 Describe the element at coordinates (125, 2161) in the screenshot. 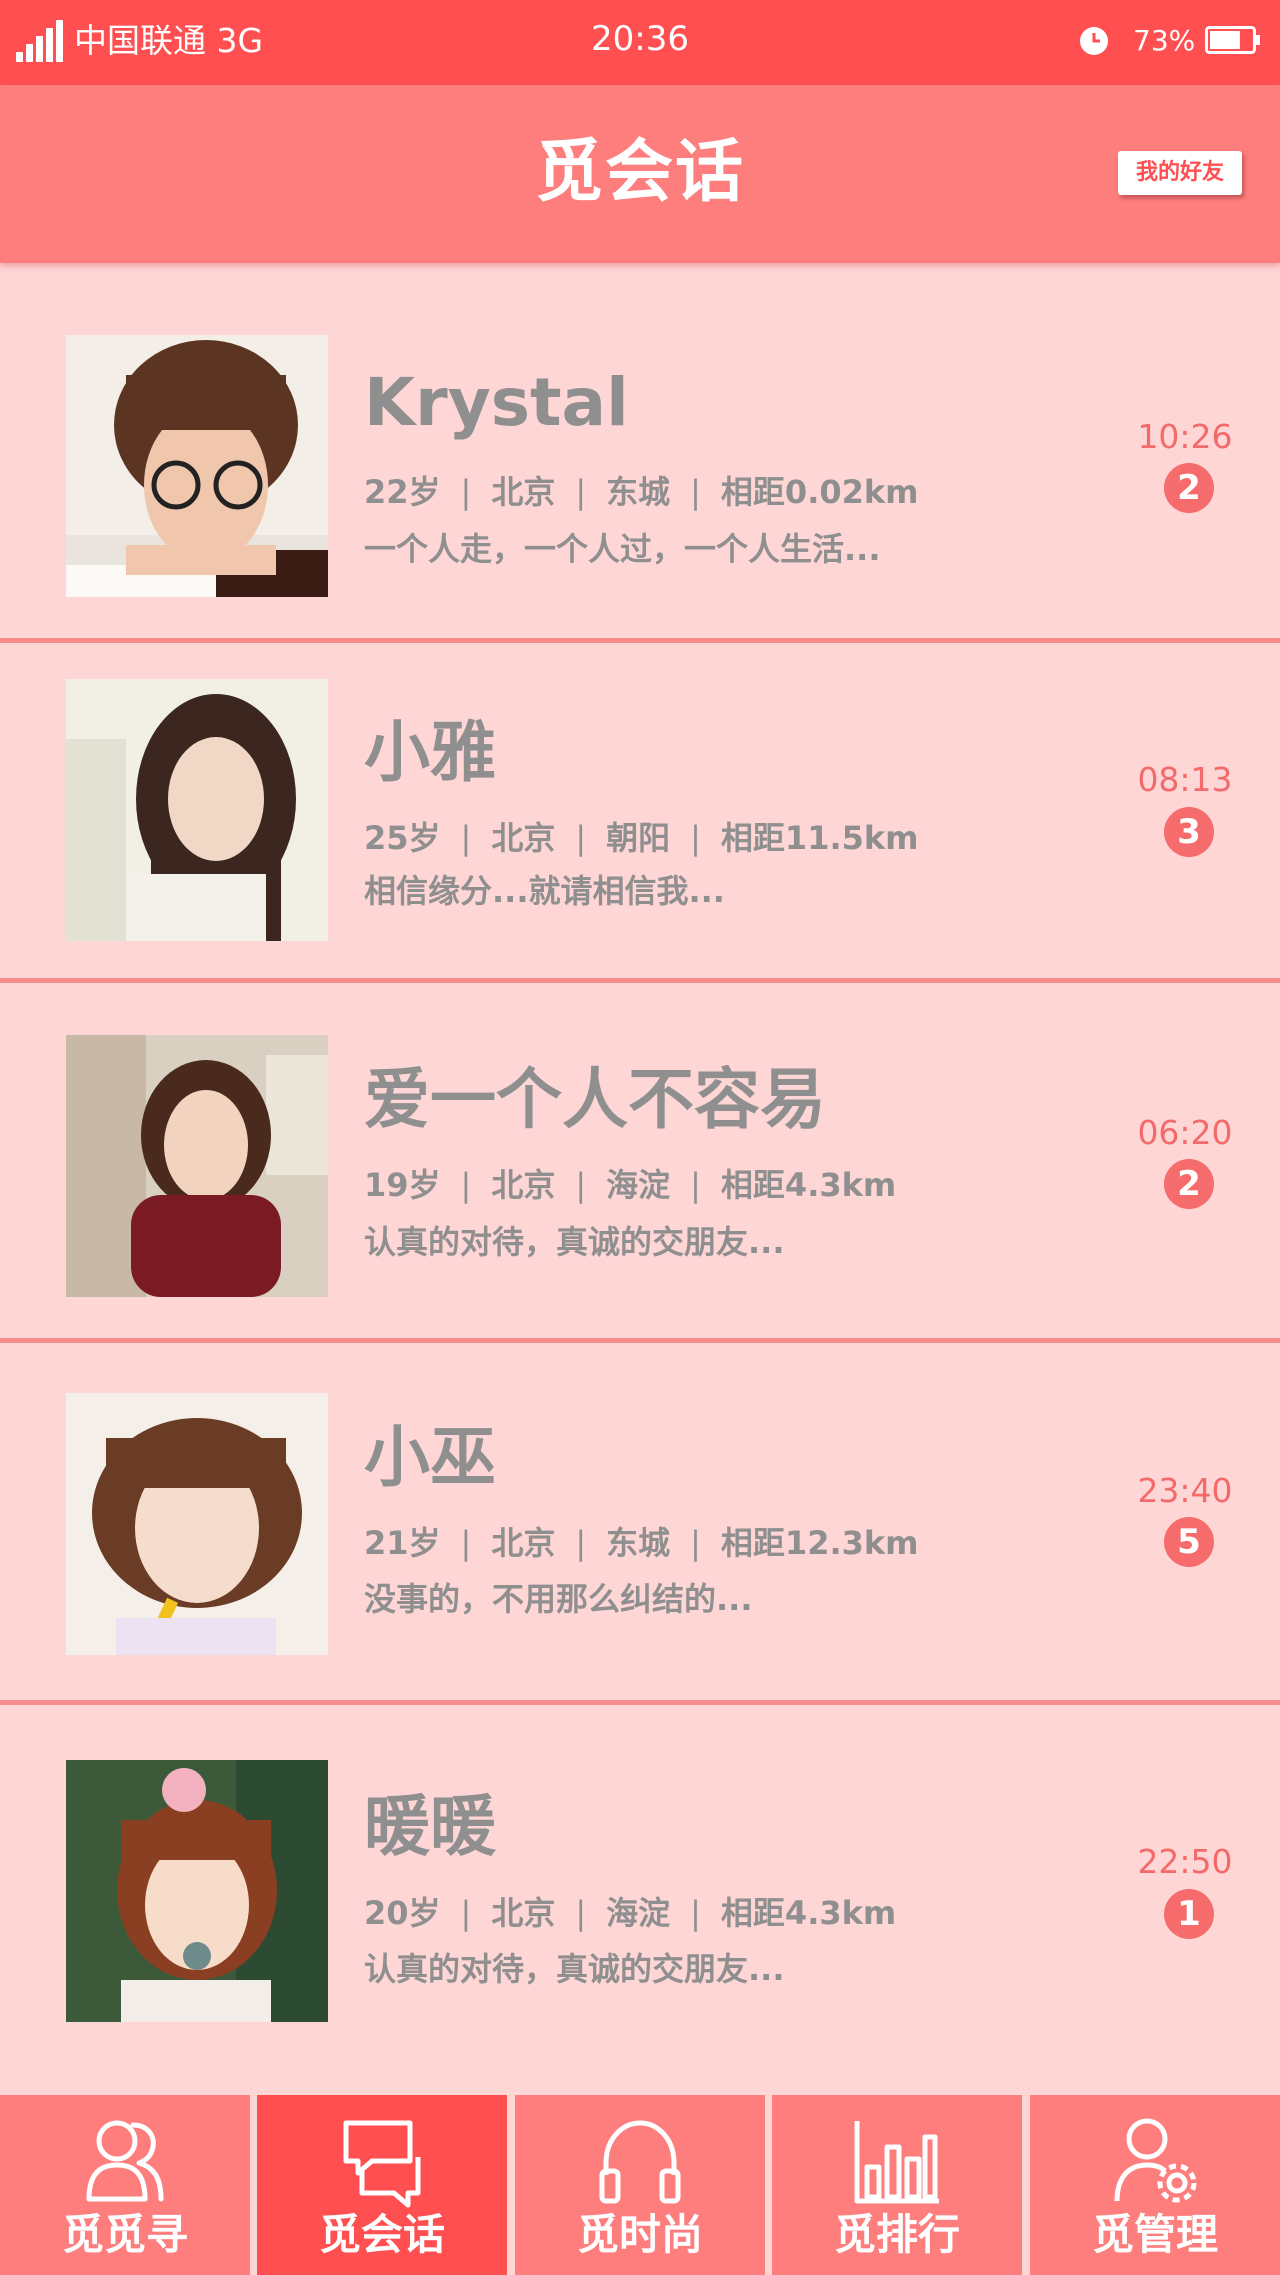

I see `users-icon` at that location.